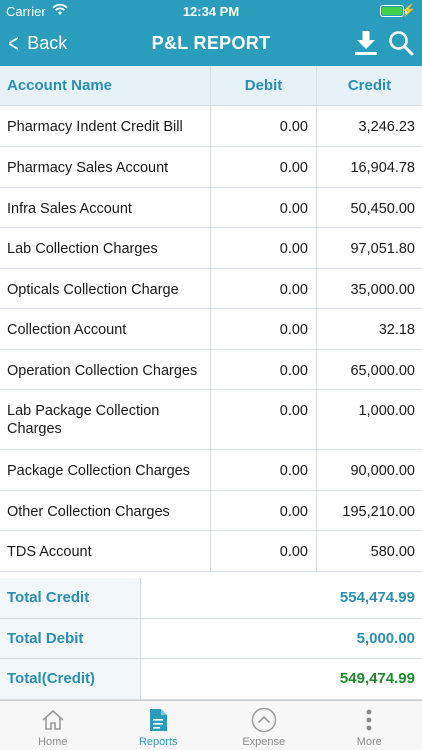  I want to click on bottom-tab-bar: Home Reports Expense More, so click(211, 725).